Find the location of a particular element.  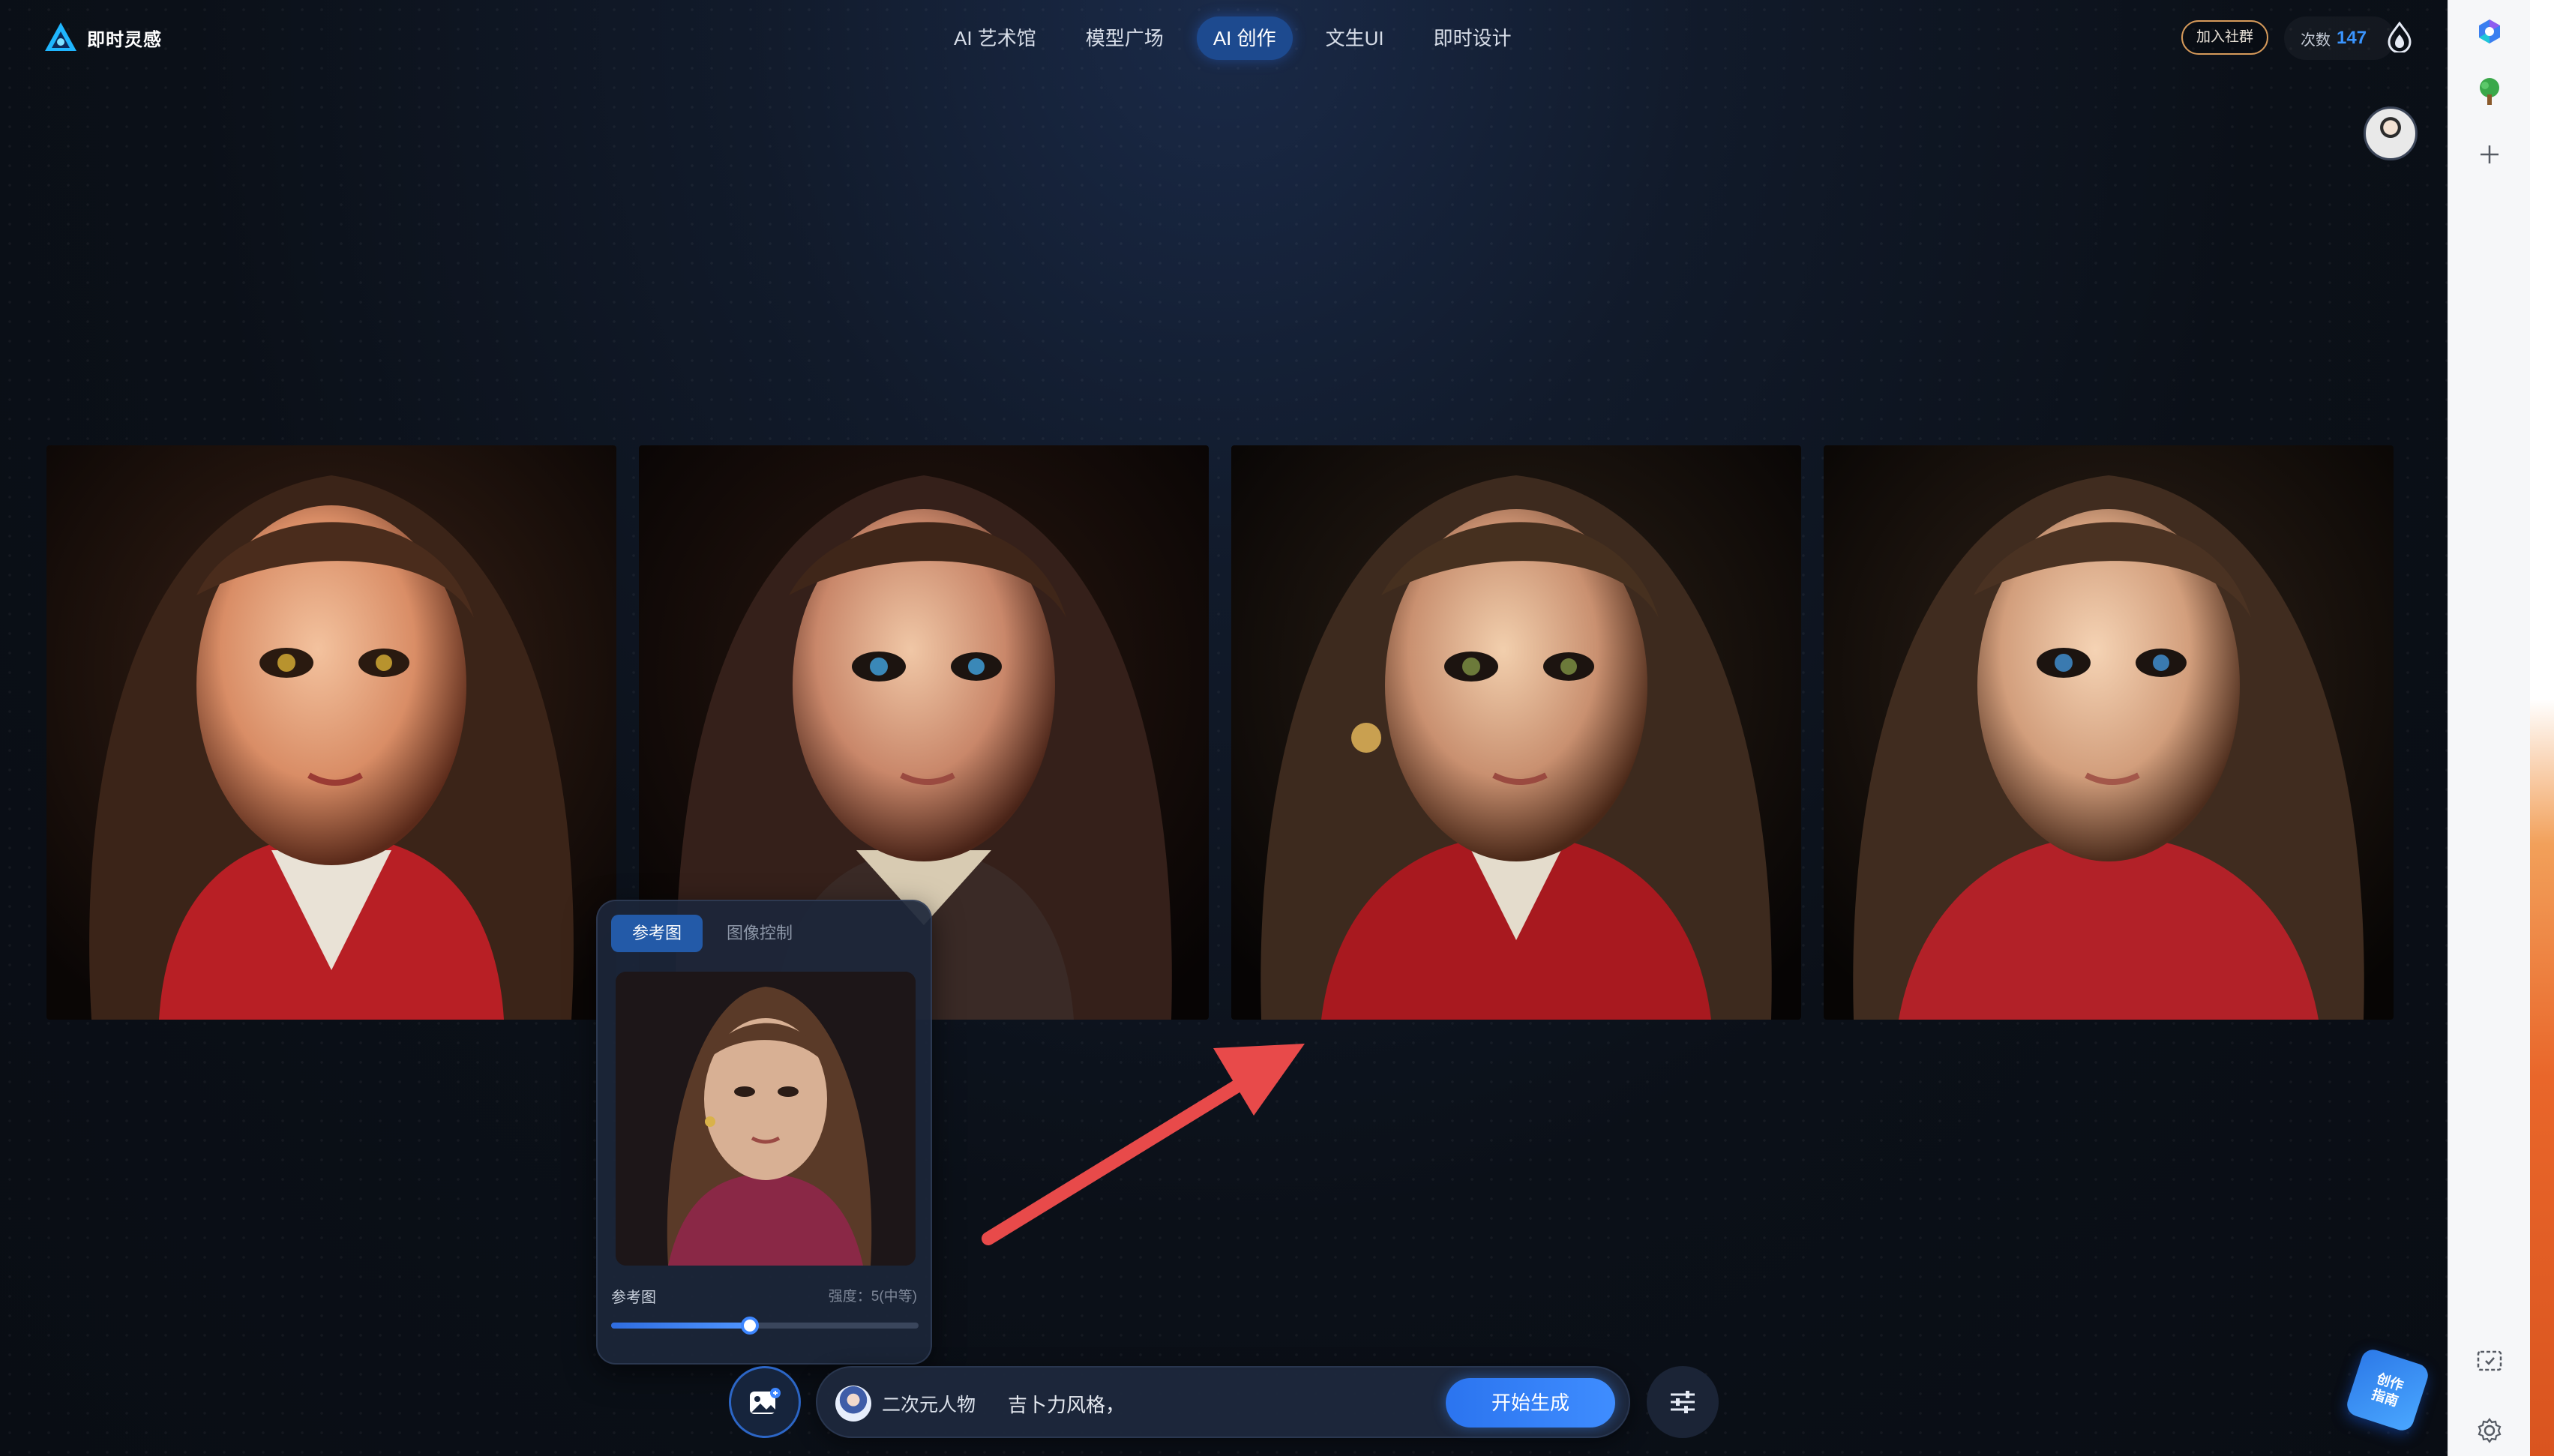

reference-tabs: 参考图 图像控制 is located at coordinates (713, 933).